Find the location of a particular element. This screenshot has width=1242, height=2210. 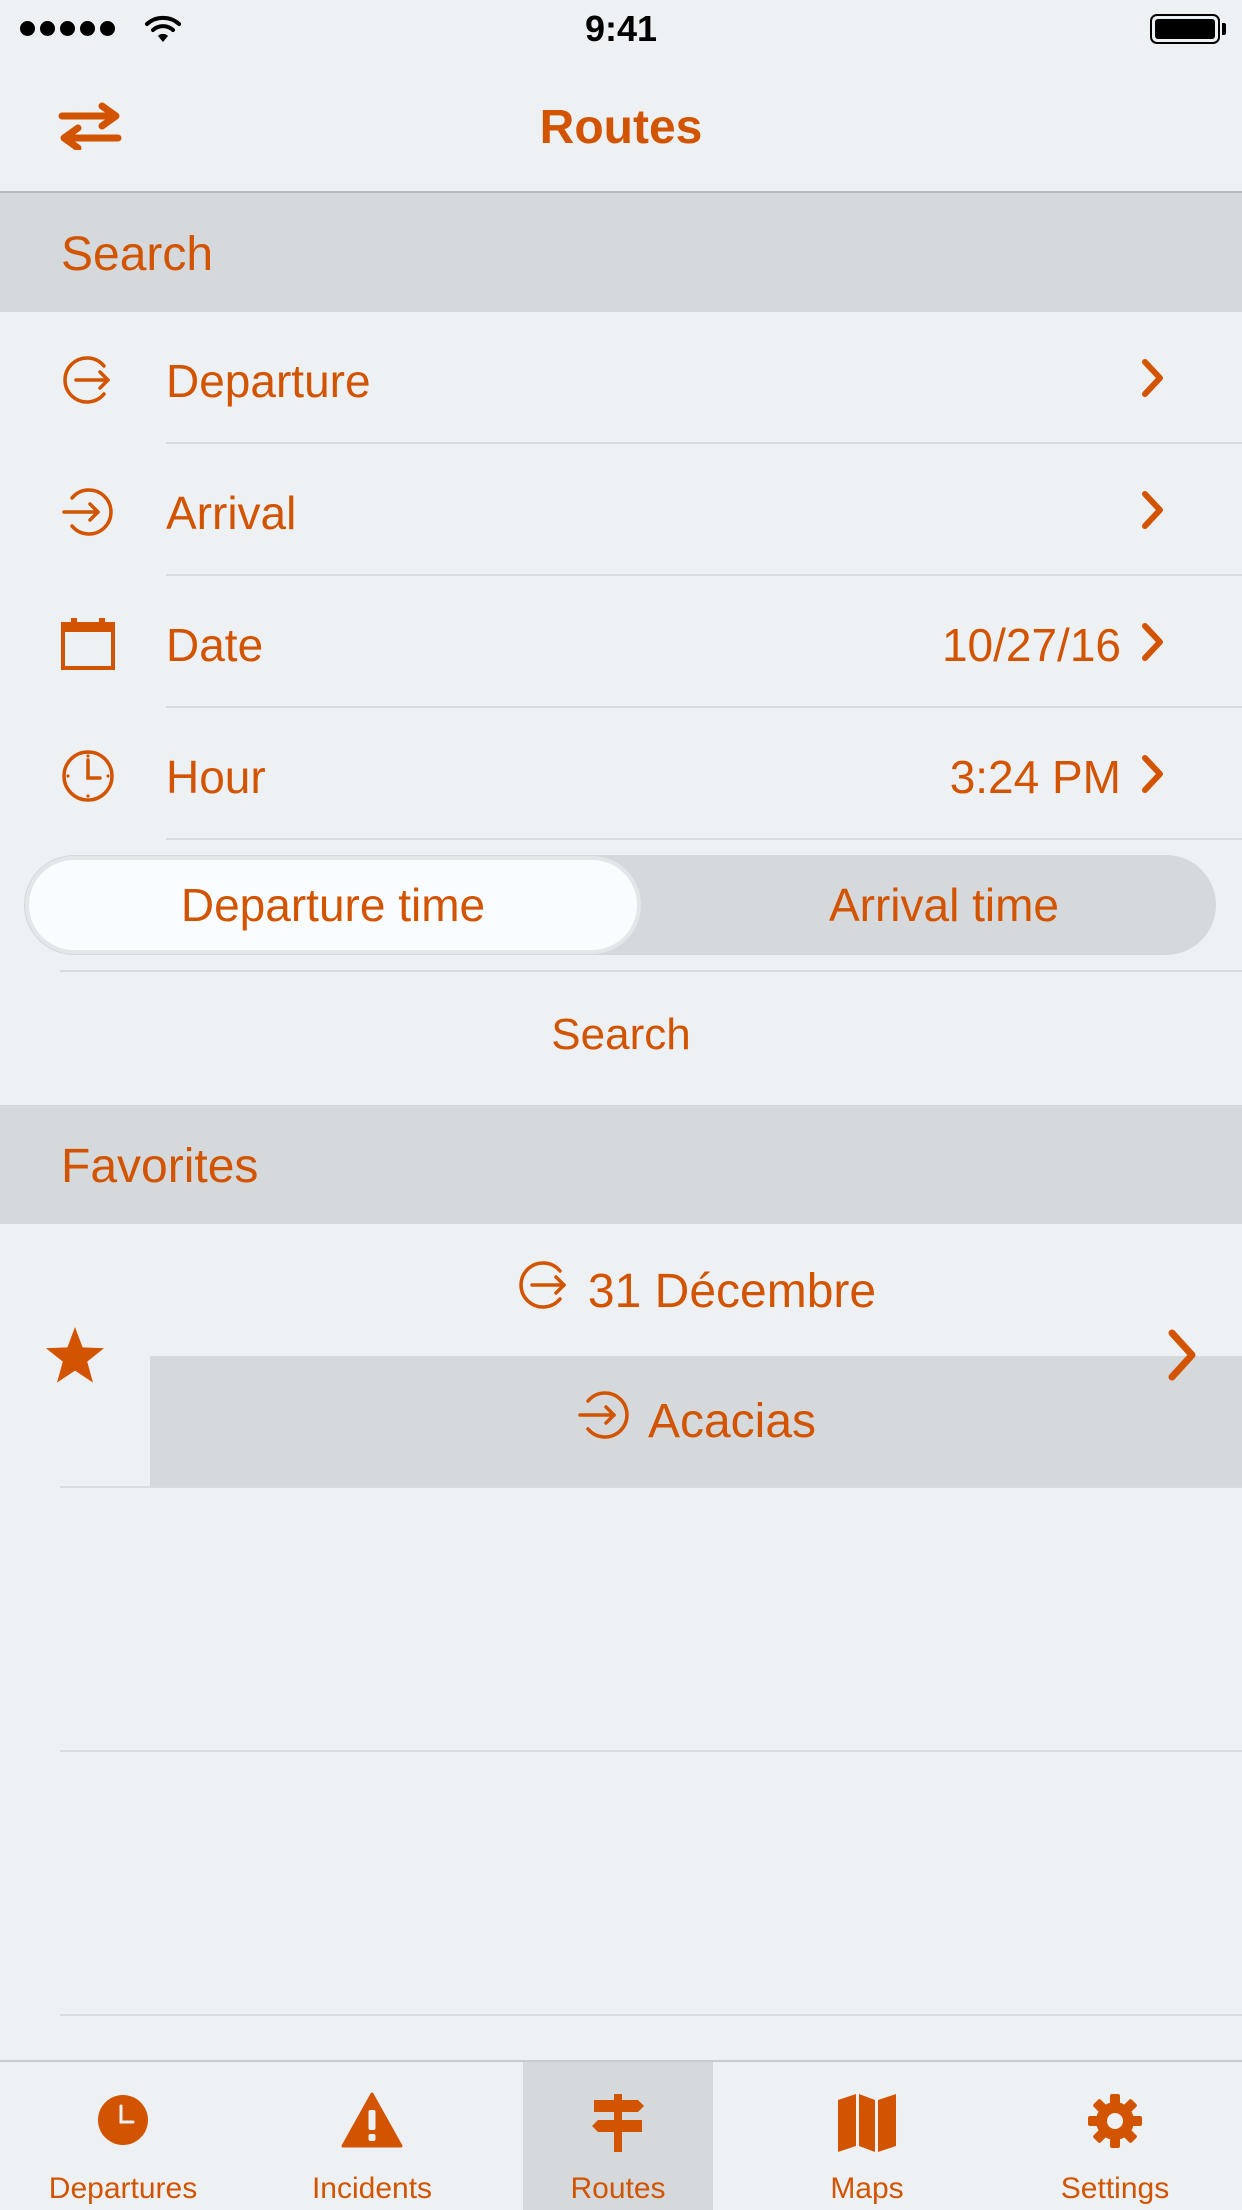

departure-row: Departure is located at coordinates (621, 378).